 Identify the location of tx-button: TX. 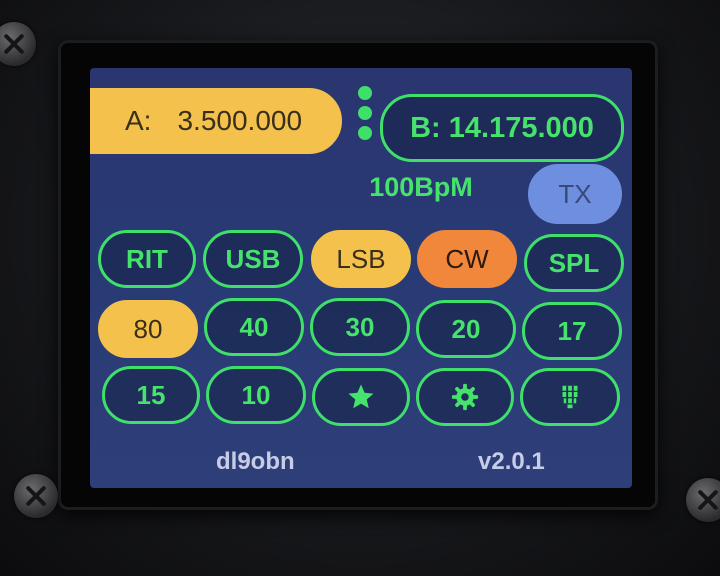
(575, 194).